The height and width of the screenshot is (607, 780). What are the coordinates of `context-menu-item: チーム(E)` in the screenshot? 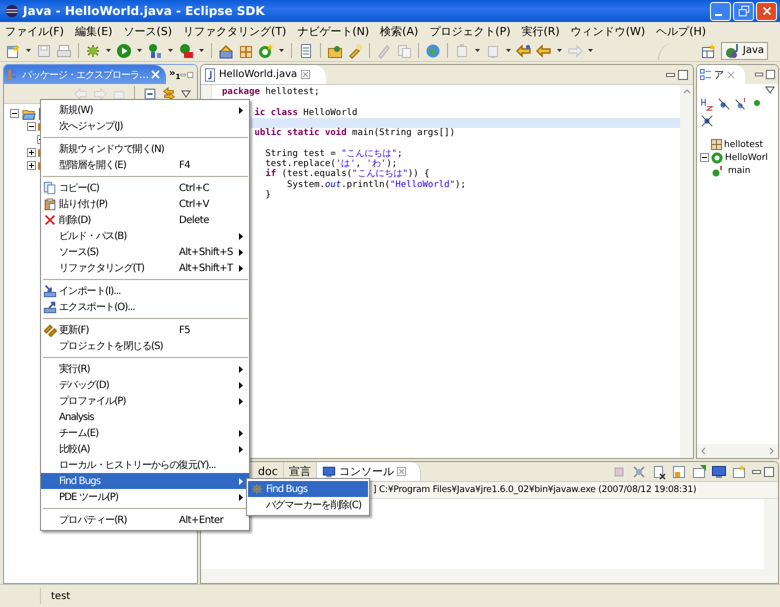 It's located at (145, 433).